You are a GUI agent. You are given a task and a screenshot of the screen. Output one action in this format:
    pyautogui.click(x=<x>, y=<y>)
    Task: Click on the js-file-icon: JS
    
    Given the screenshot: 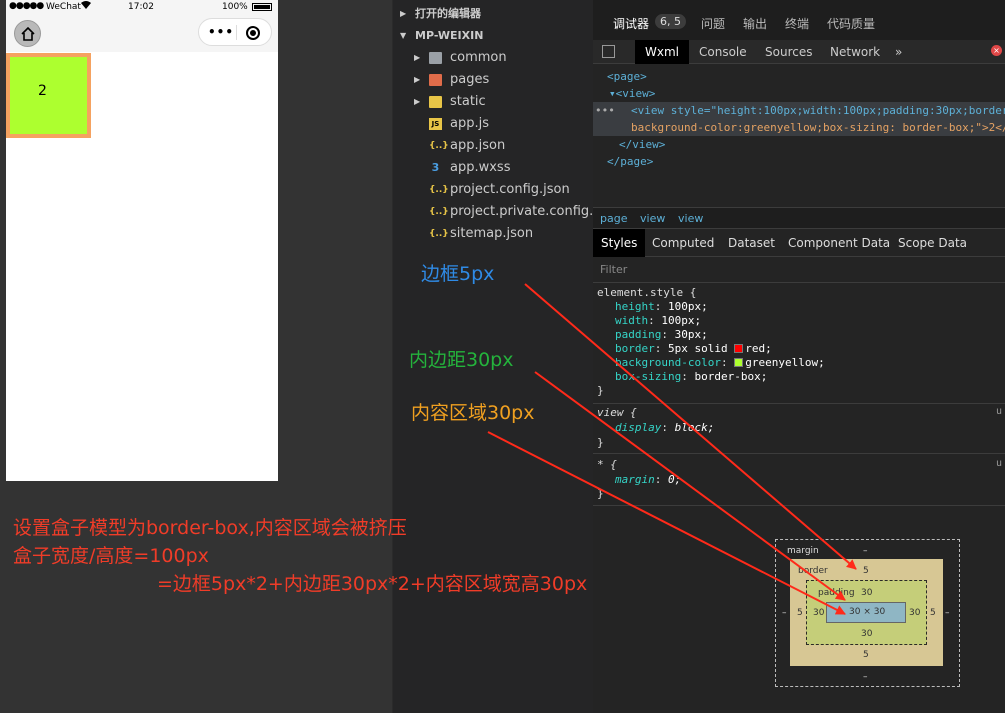 What is the action you would take?
    pyautogui.click(x=435, y=124)
    